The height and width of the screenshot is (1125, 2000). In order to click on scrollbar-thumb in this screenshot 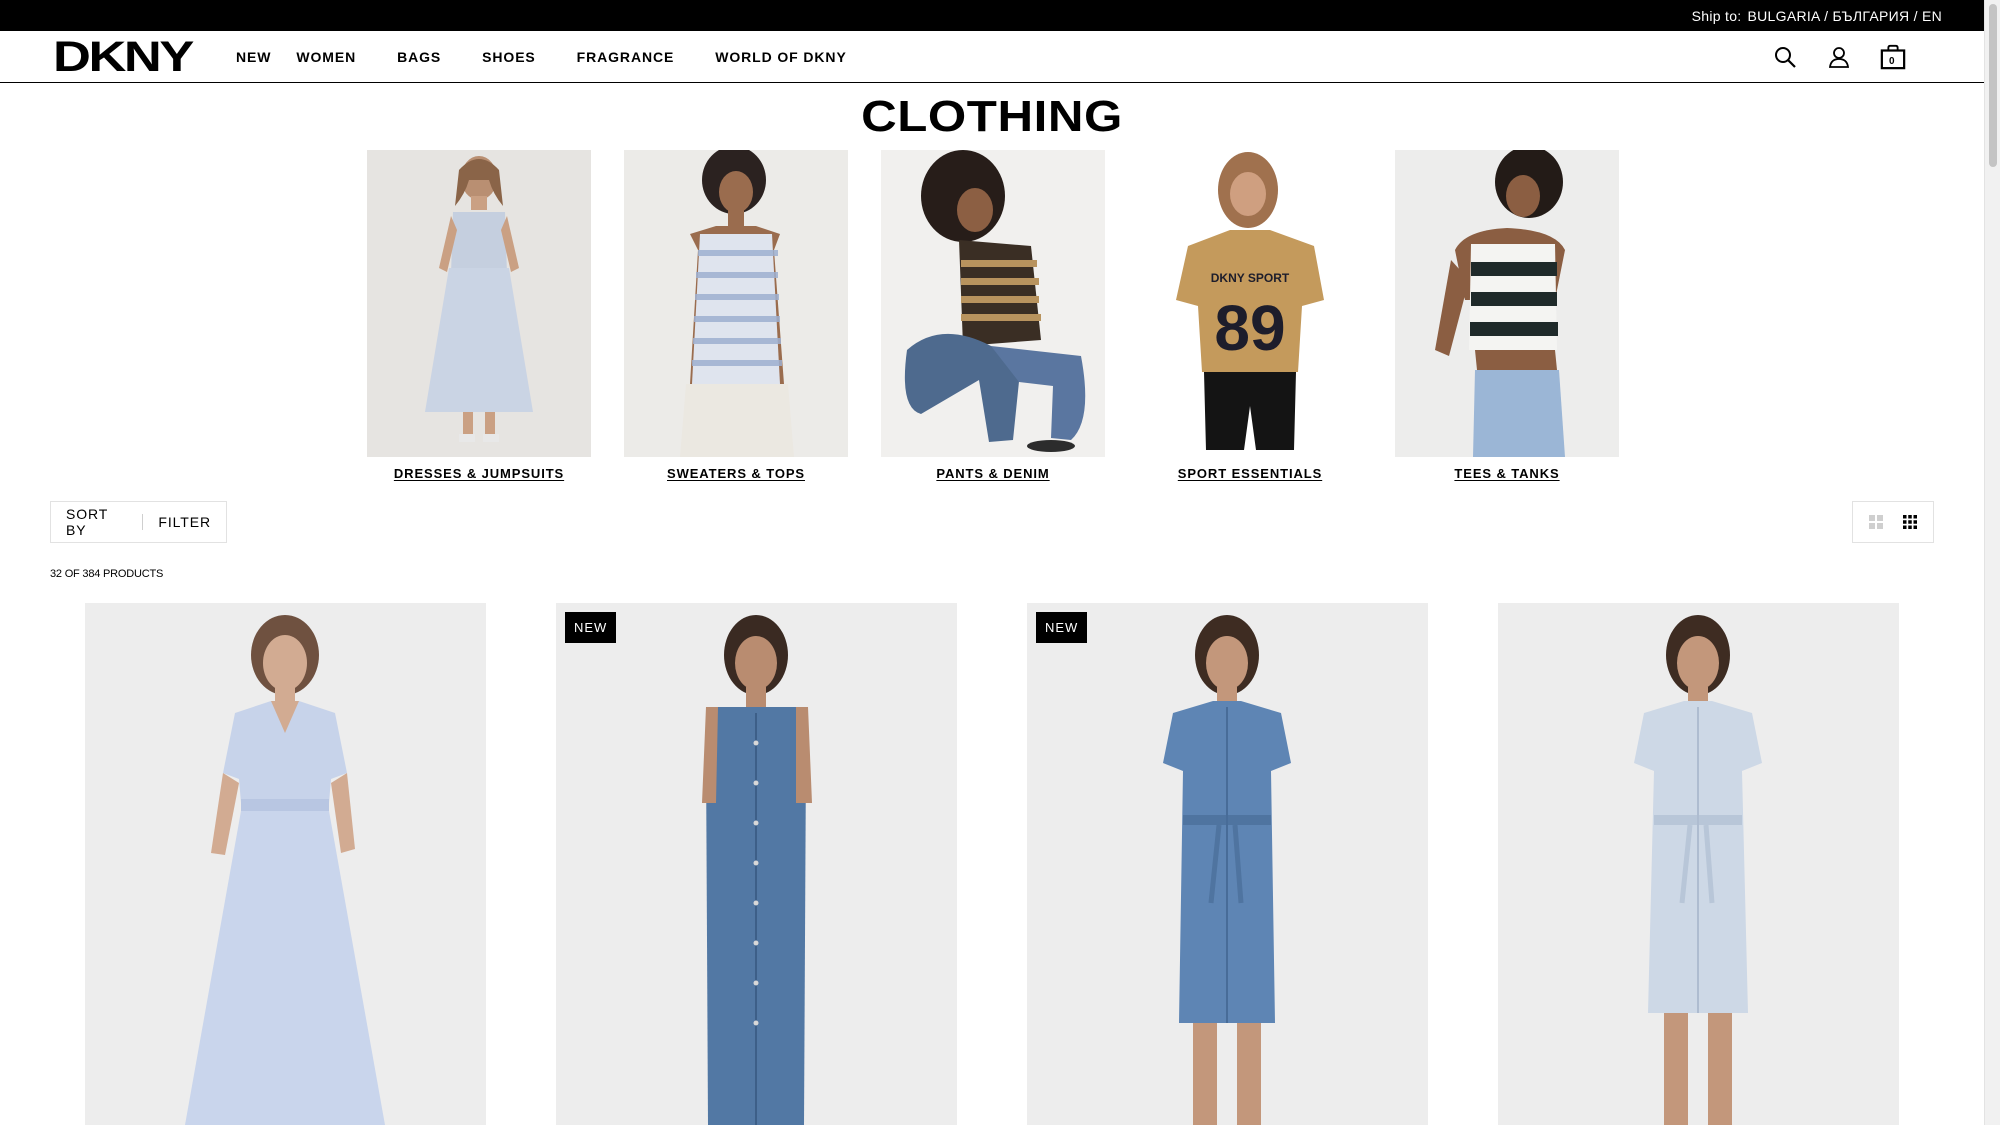, I will do `click(1993, 85)`.